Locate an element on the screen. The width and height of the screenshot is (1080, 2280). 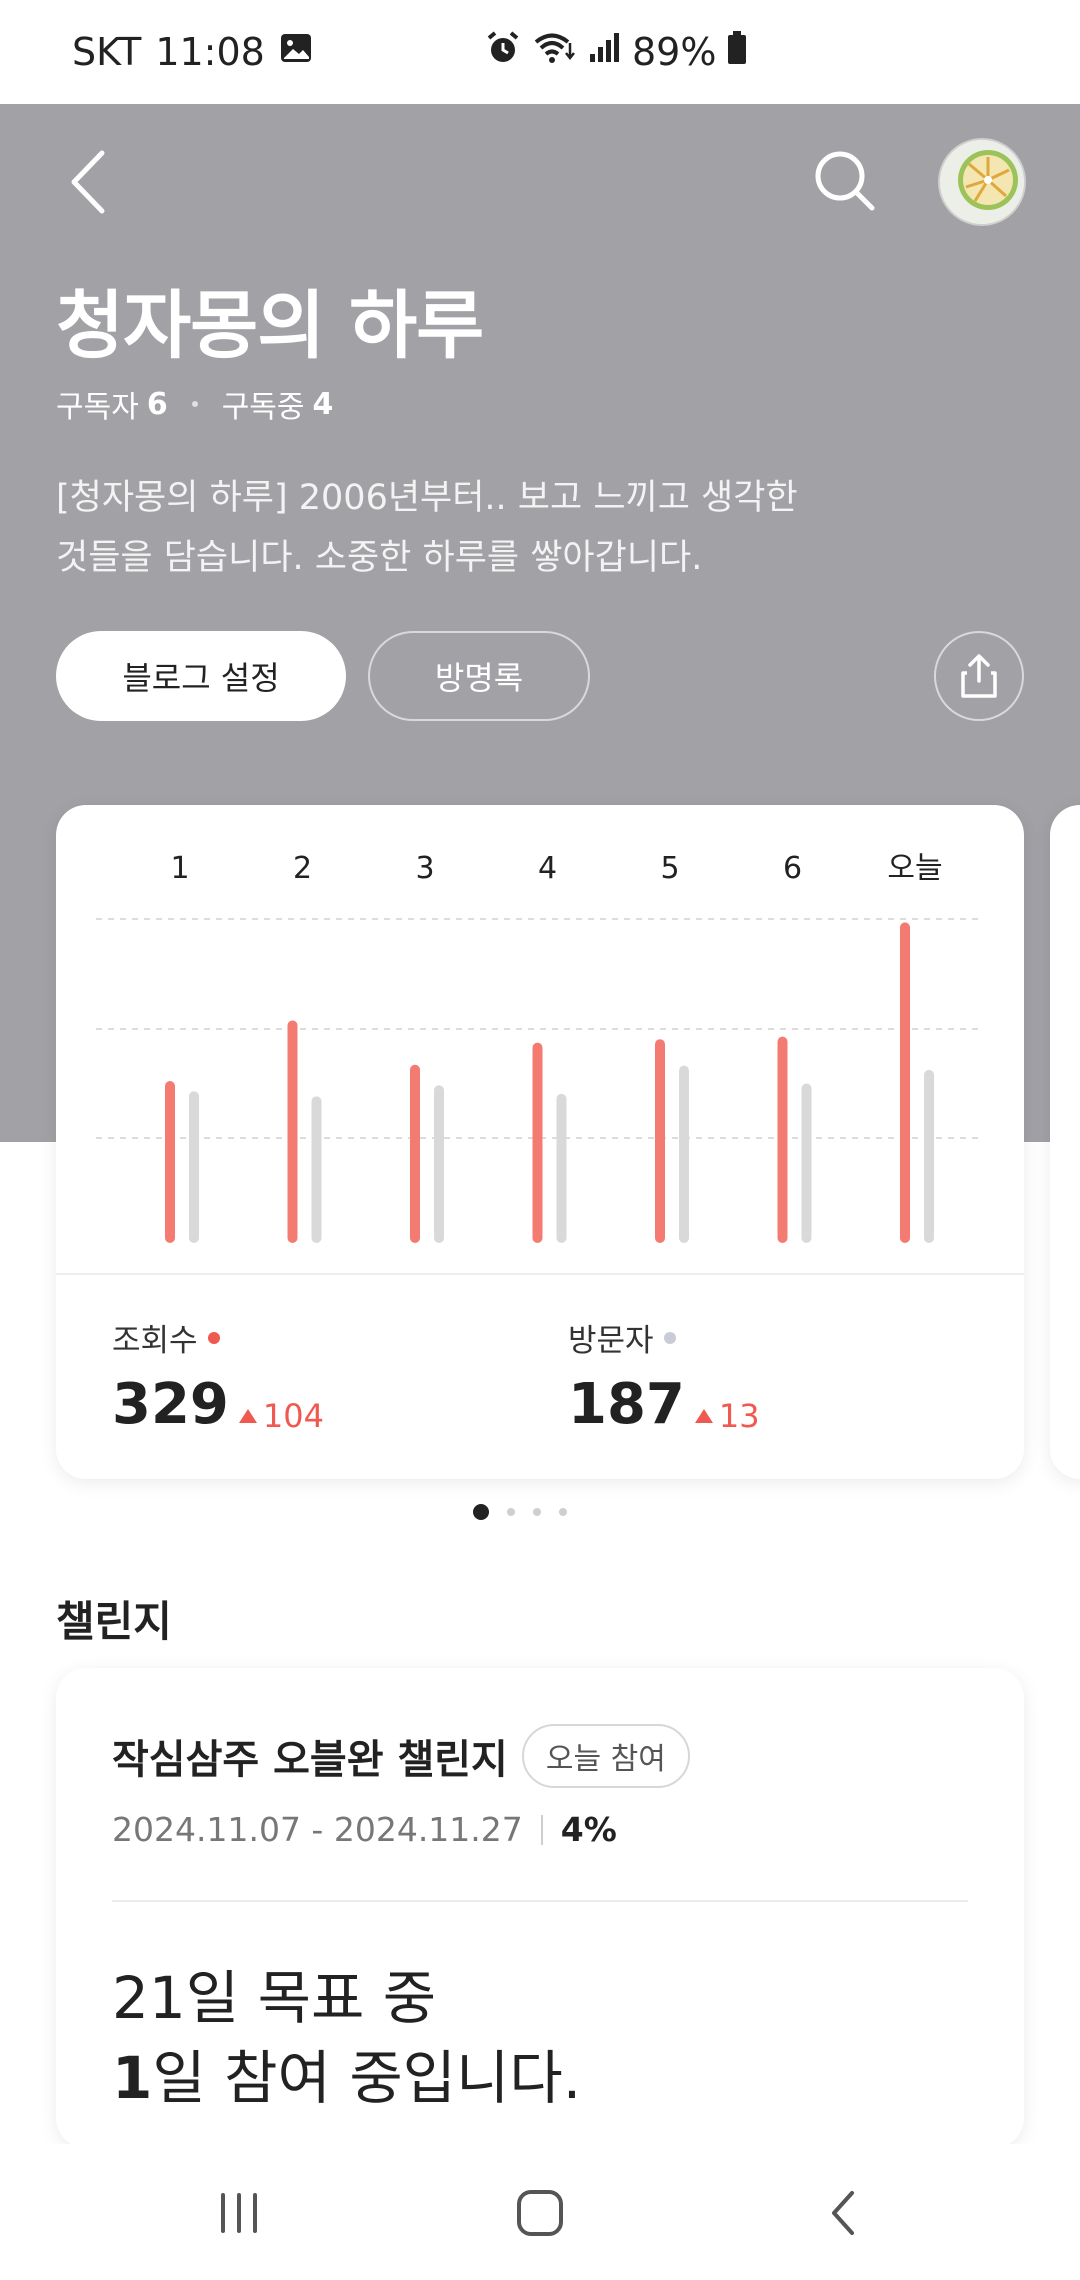
chart-category-label: 5 is located at coordinates (669, 868).